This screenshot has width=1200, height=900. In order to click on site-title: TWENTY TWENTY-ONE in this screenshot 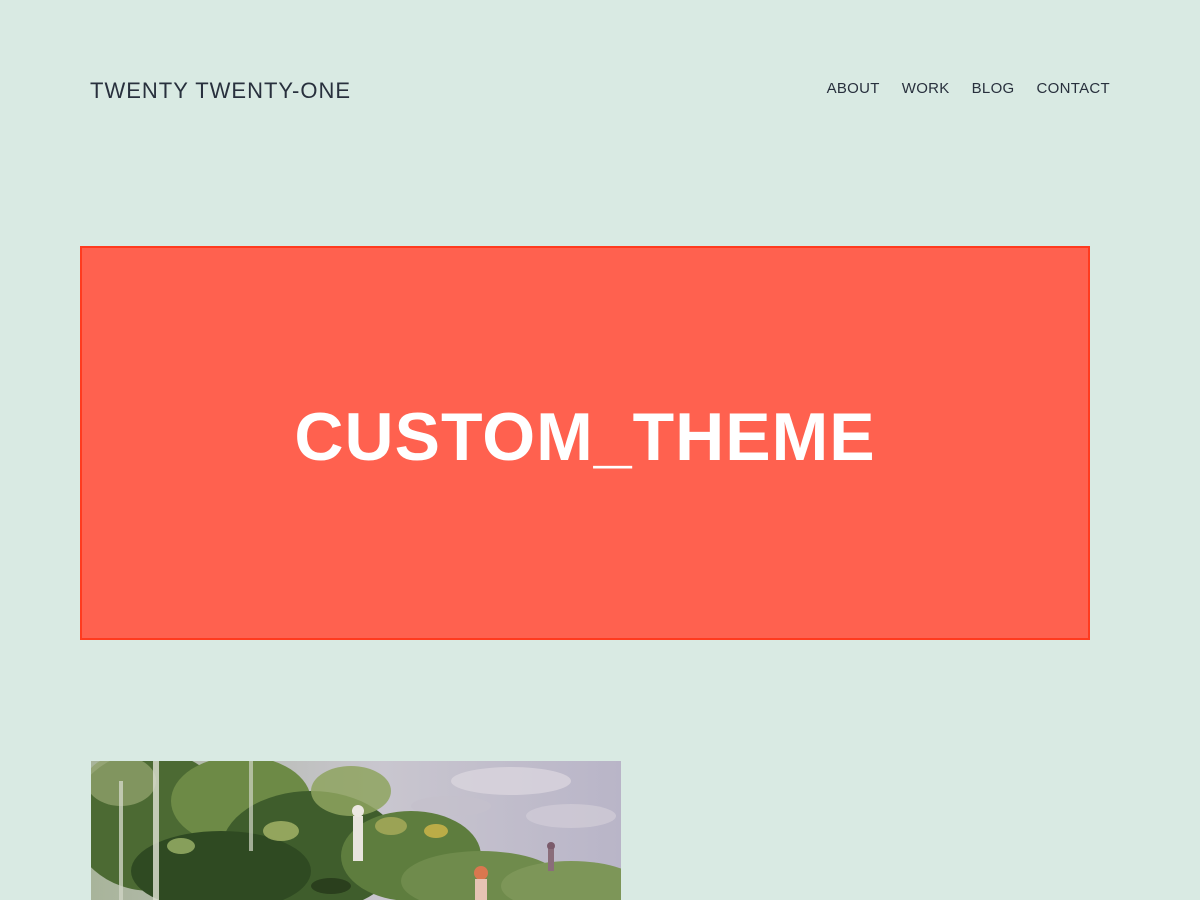, I will do `click(220, 91)`.